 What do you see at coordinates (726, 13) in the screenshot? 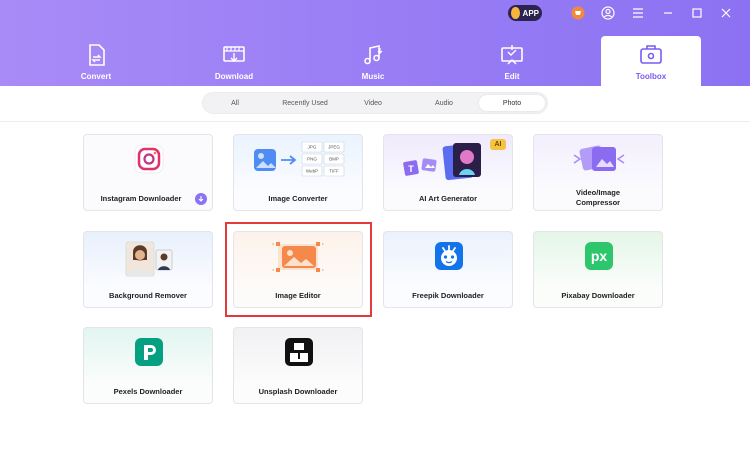
I see `close-icon` at bounding box center [726, 13].